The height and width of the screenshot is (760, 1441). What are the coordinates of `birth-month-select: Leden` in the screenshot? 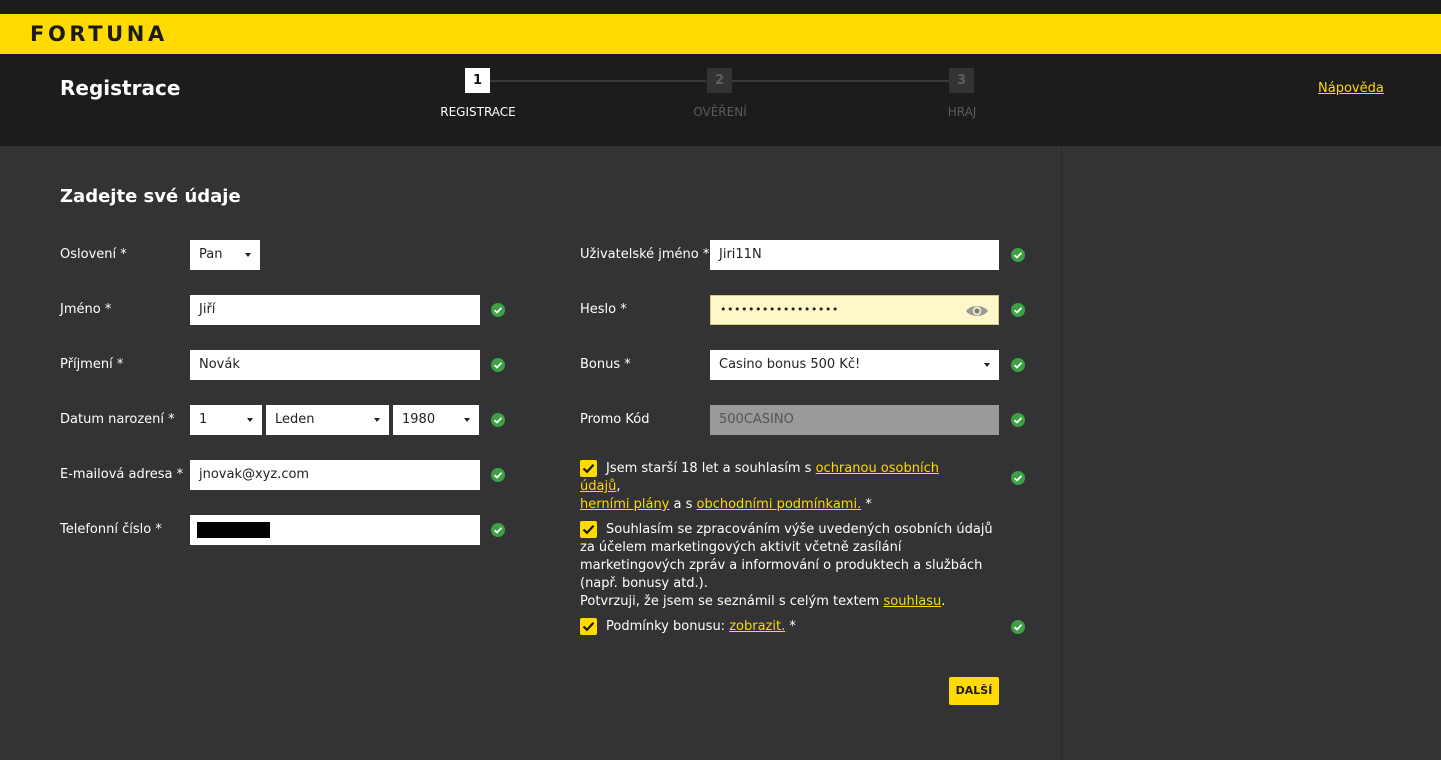 It's located at (327, 420).